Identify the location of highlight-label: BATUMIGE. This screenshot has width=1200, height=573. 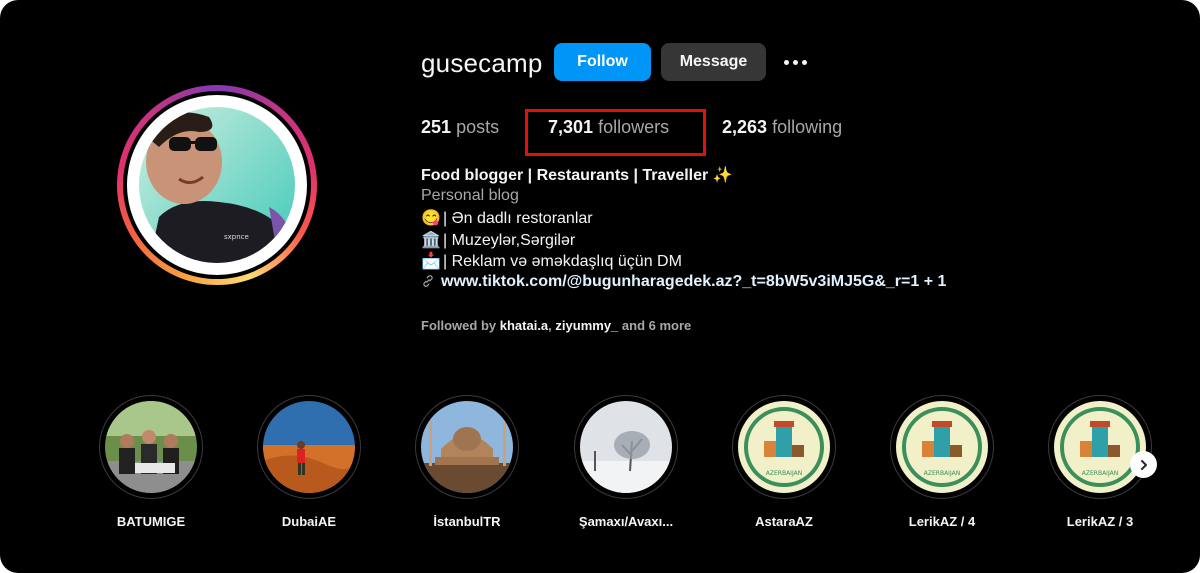
(151, 521).